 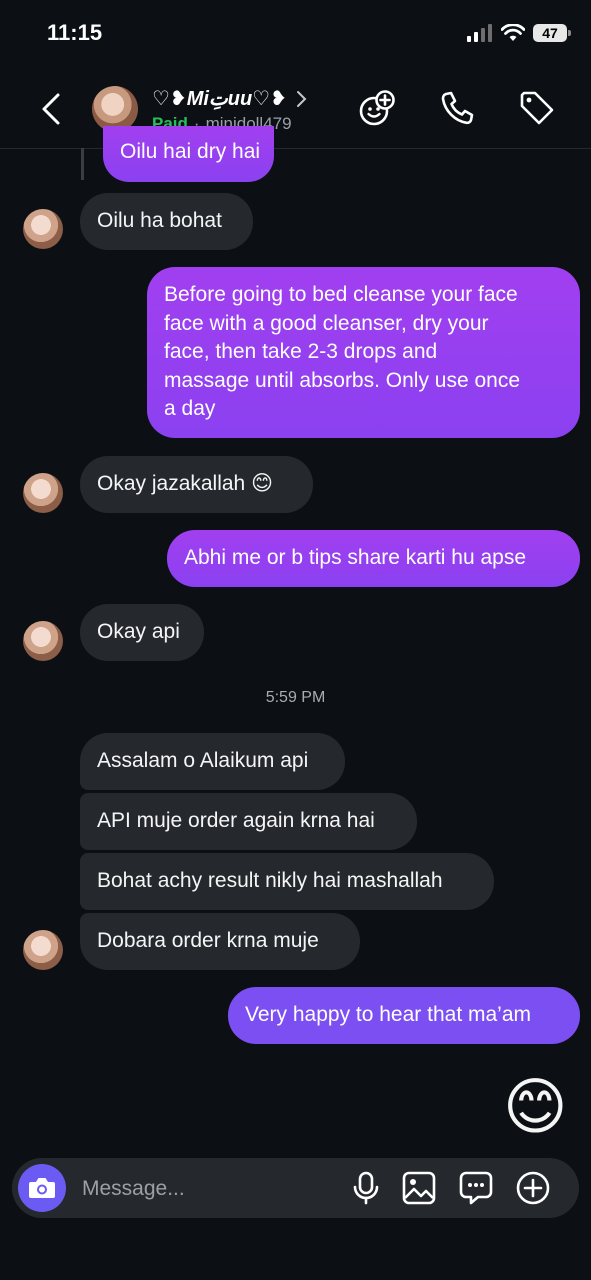 What do you see at coordinates (533, 1188) in the screenshot?
I see `plus-circle-icon` at bounding box center [533, 1188].